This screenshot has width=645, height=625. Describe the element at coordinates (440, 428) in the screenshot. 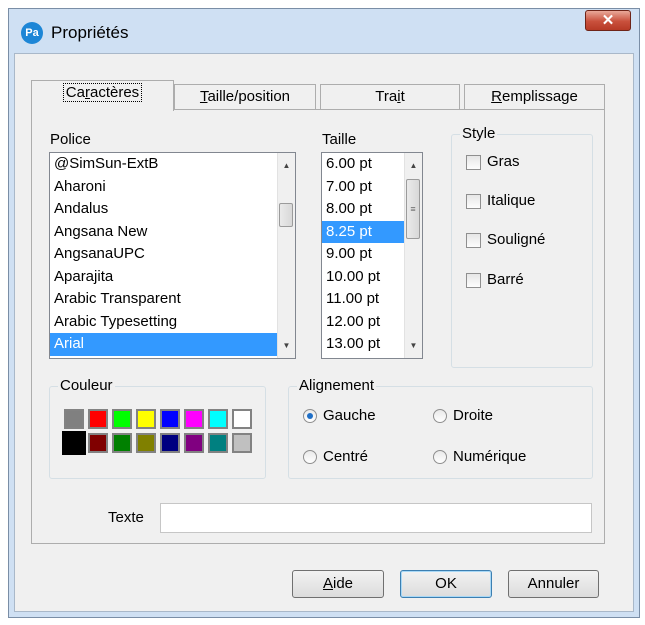

I see `alignment-group: Alignement Gauche Droite Centré Numérique` at that location.